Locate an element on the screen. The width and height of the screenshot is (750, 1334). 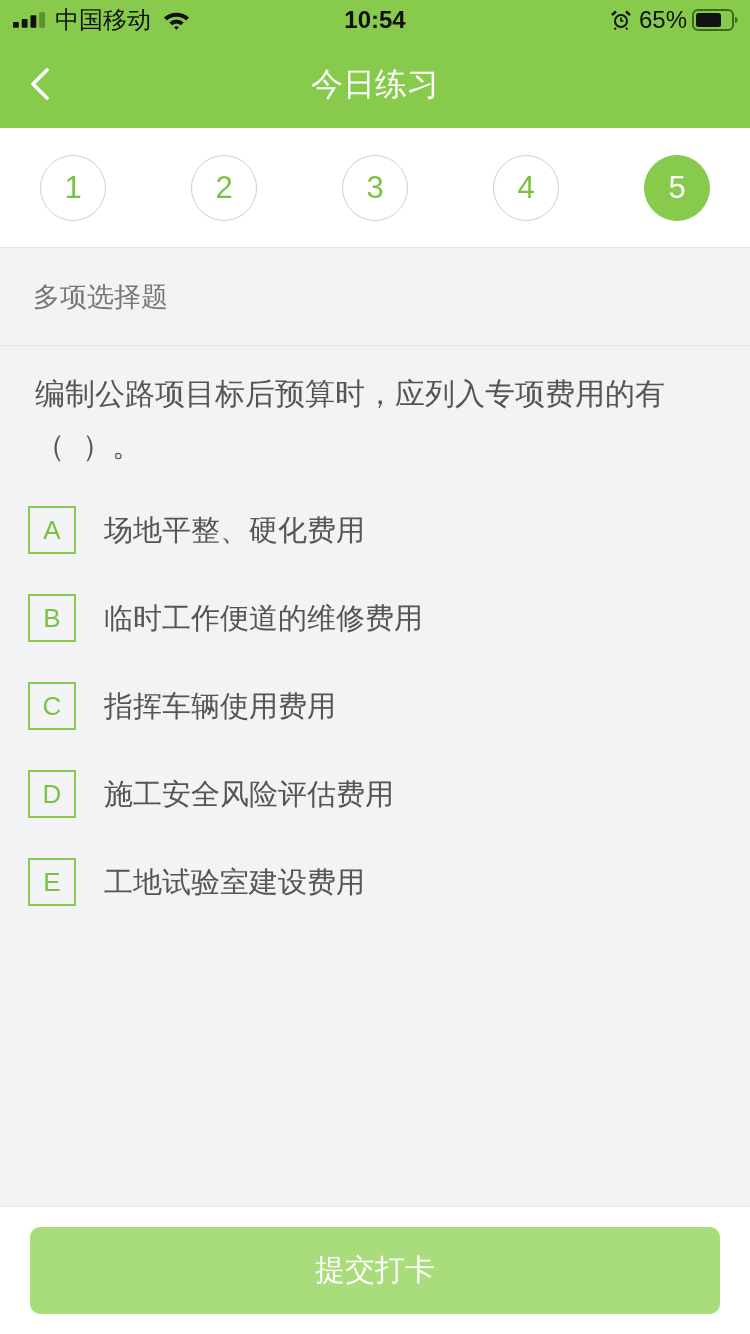
option-letter: A is located at coordinates (52, 530).